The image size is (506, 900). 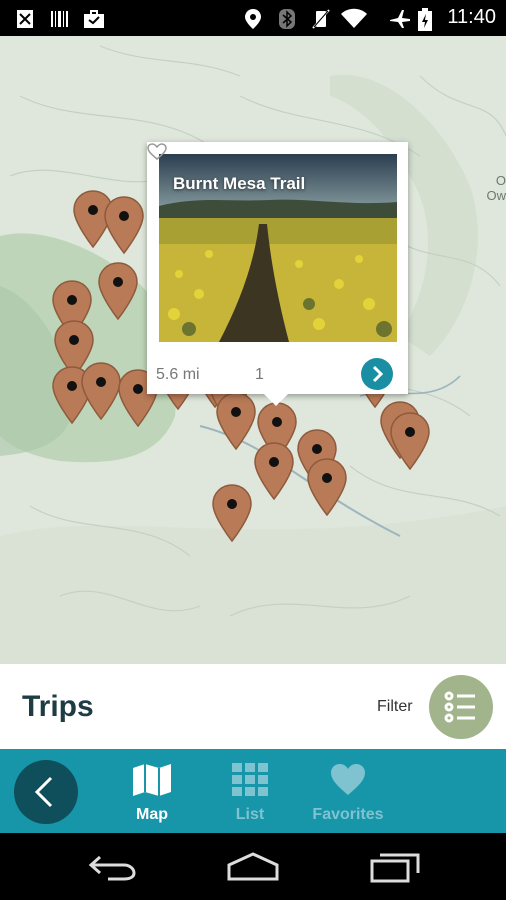 I want to click on briefcase-icon, so click(x=94, y=19).